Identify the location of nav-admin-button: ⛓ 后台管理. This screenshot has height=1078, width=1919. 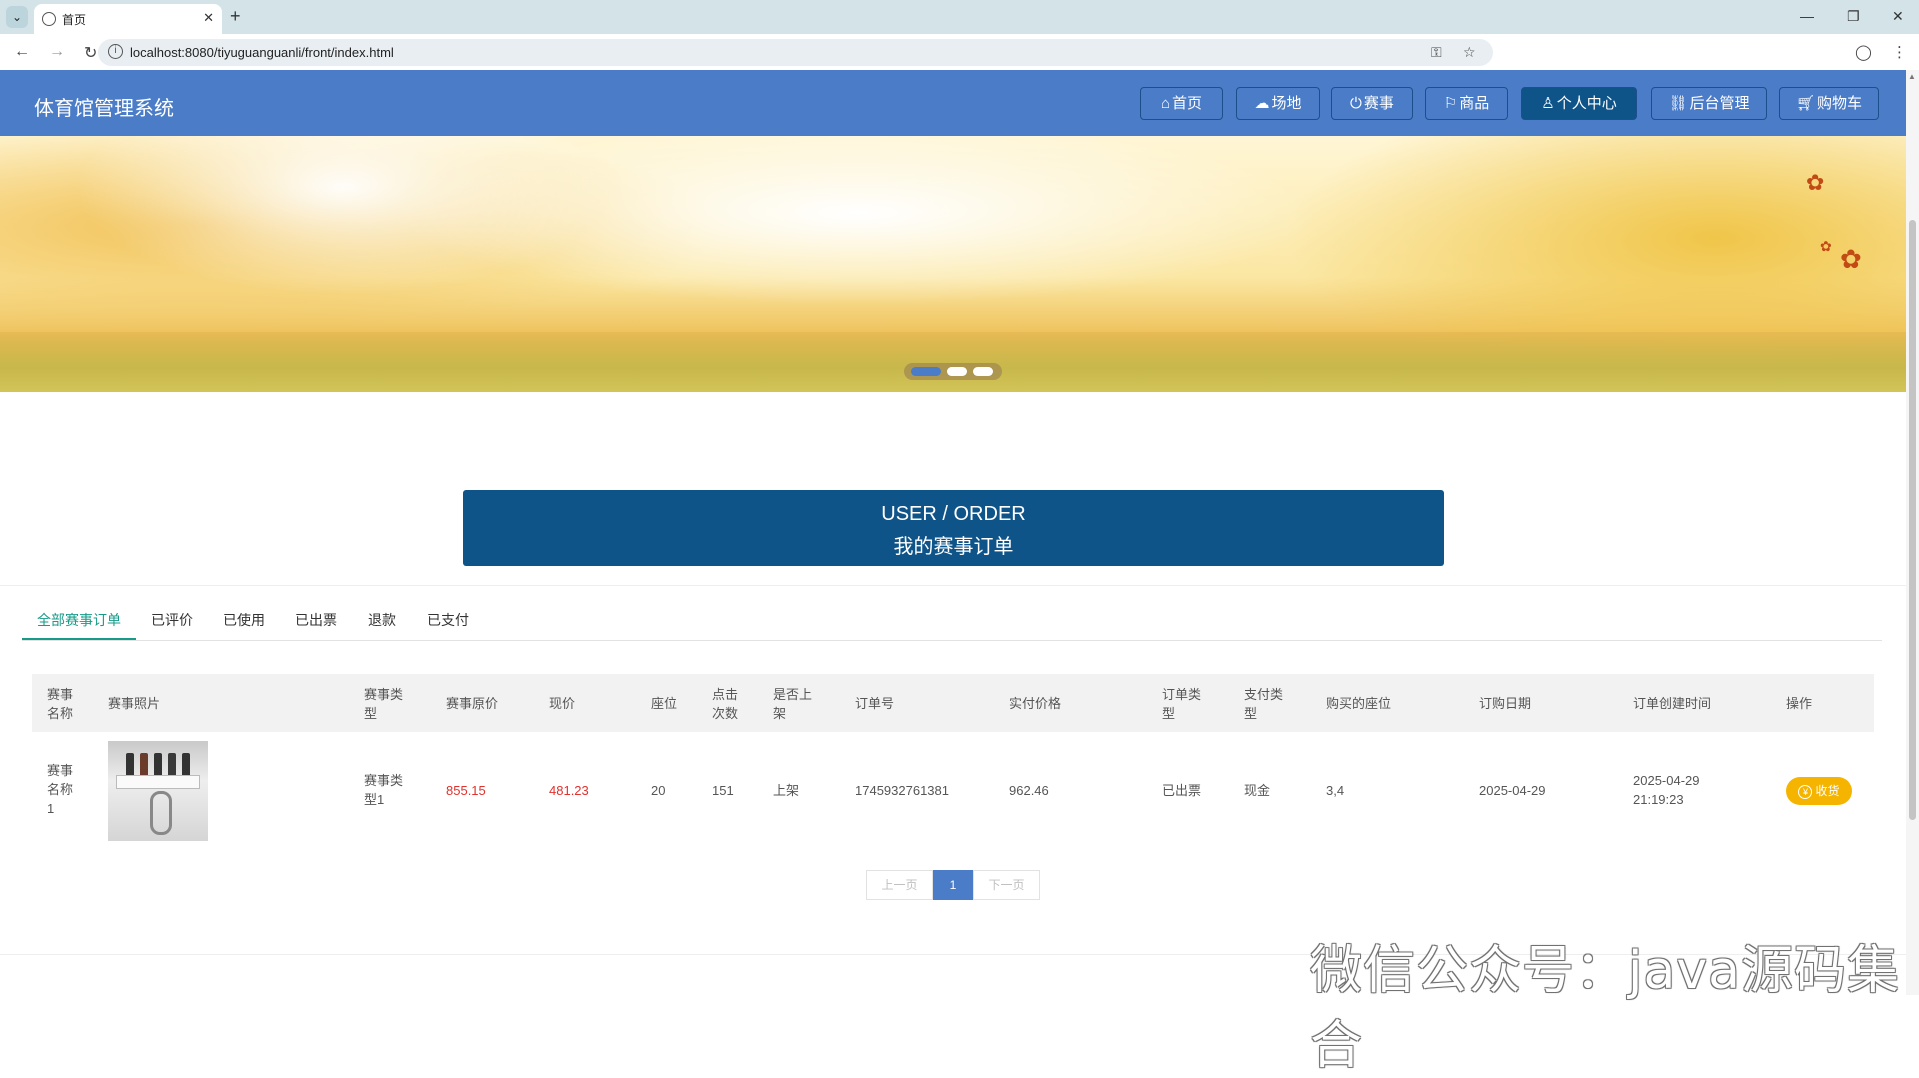
(1709, 103).